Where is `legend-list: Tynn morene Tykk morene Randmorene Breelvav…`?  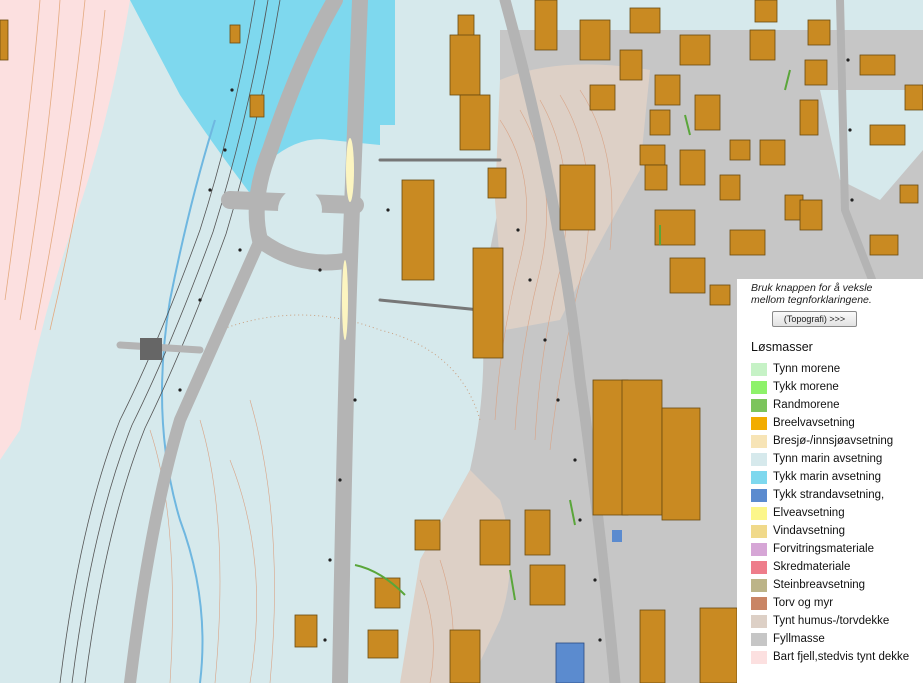 legend-list: Tynn morene Tykk morene Randmorene Breelvav… is located at coordinates (837, 513).